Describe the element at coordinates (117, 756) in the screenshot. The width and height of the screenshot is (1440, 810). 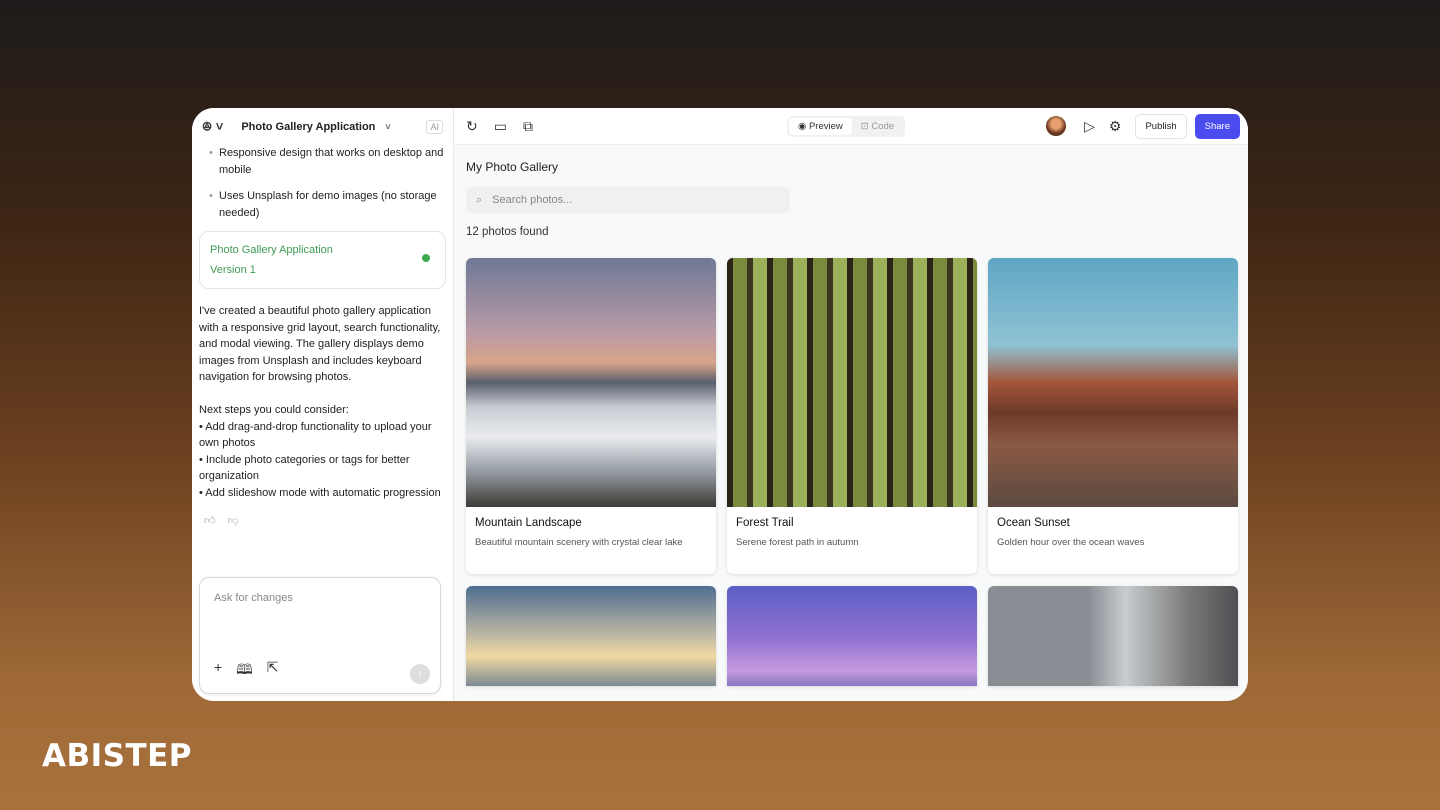
I see `brand-logo: ABISTEP` at that location.